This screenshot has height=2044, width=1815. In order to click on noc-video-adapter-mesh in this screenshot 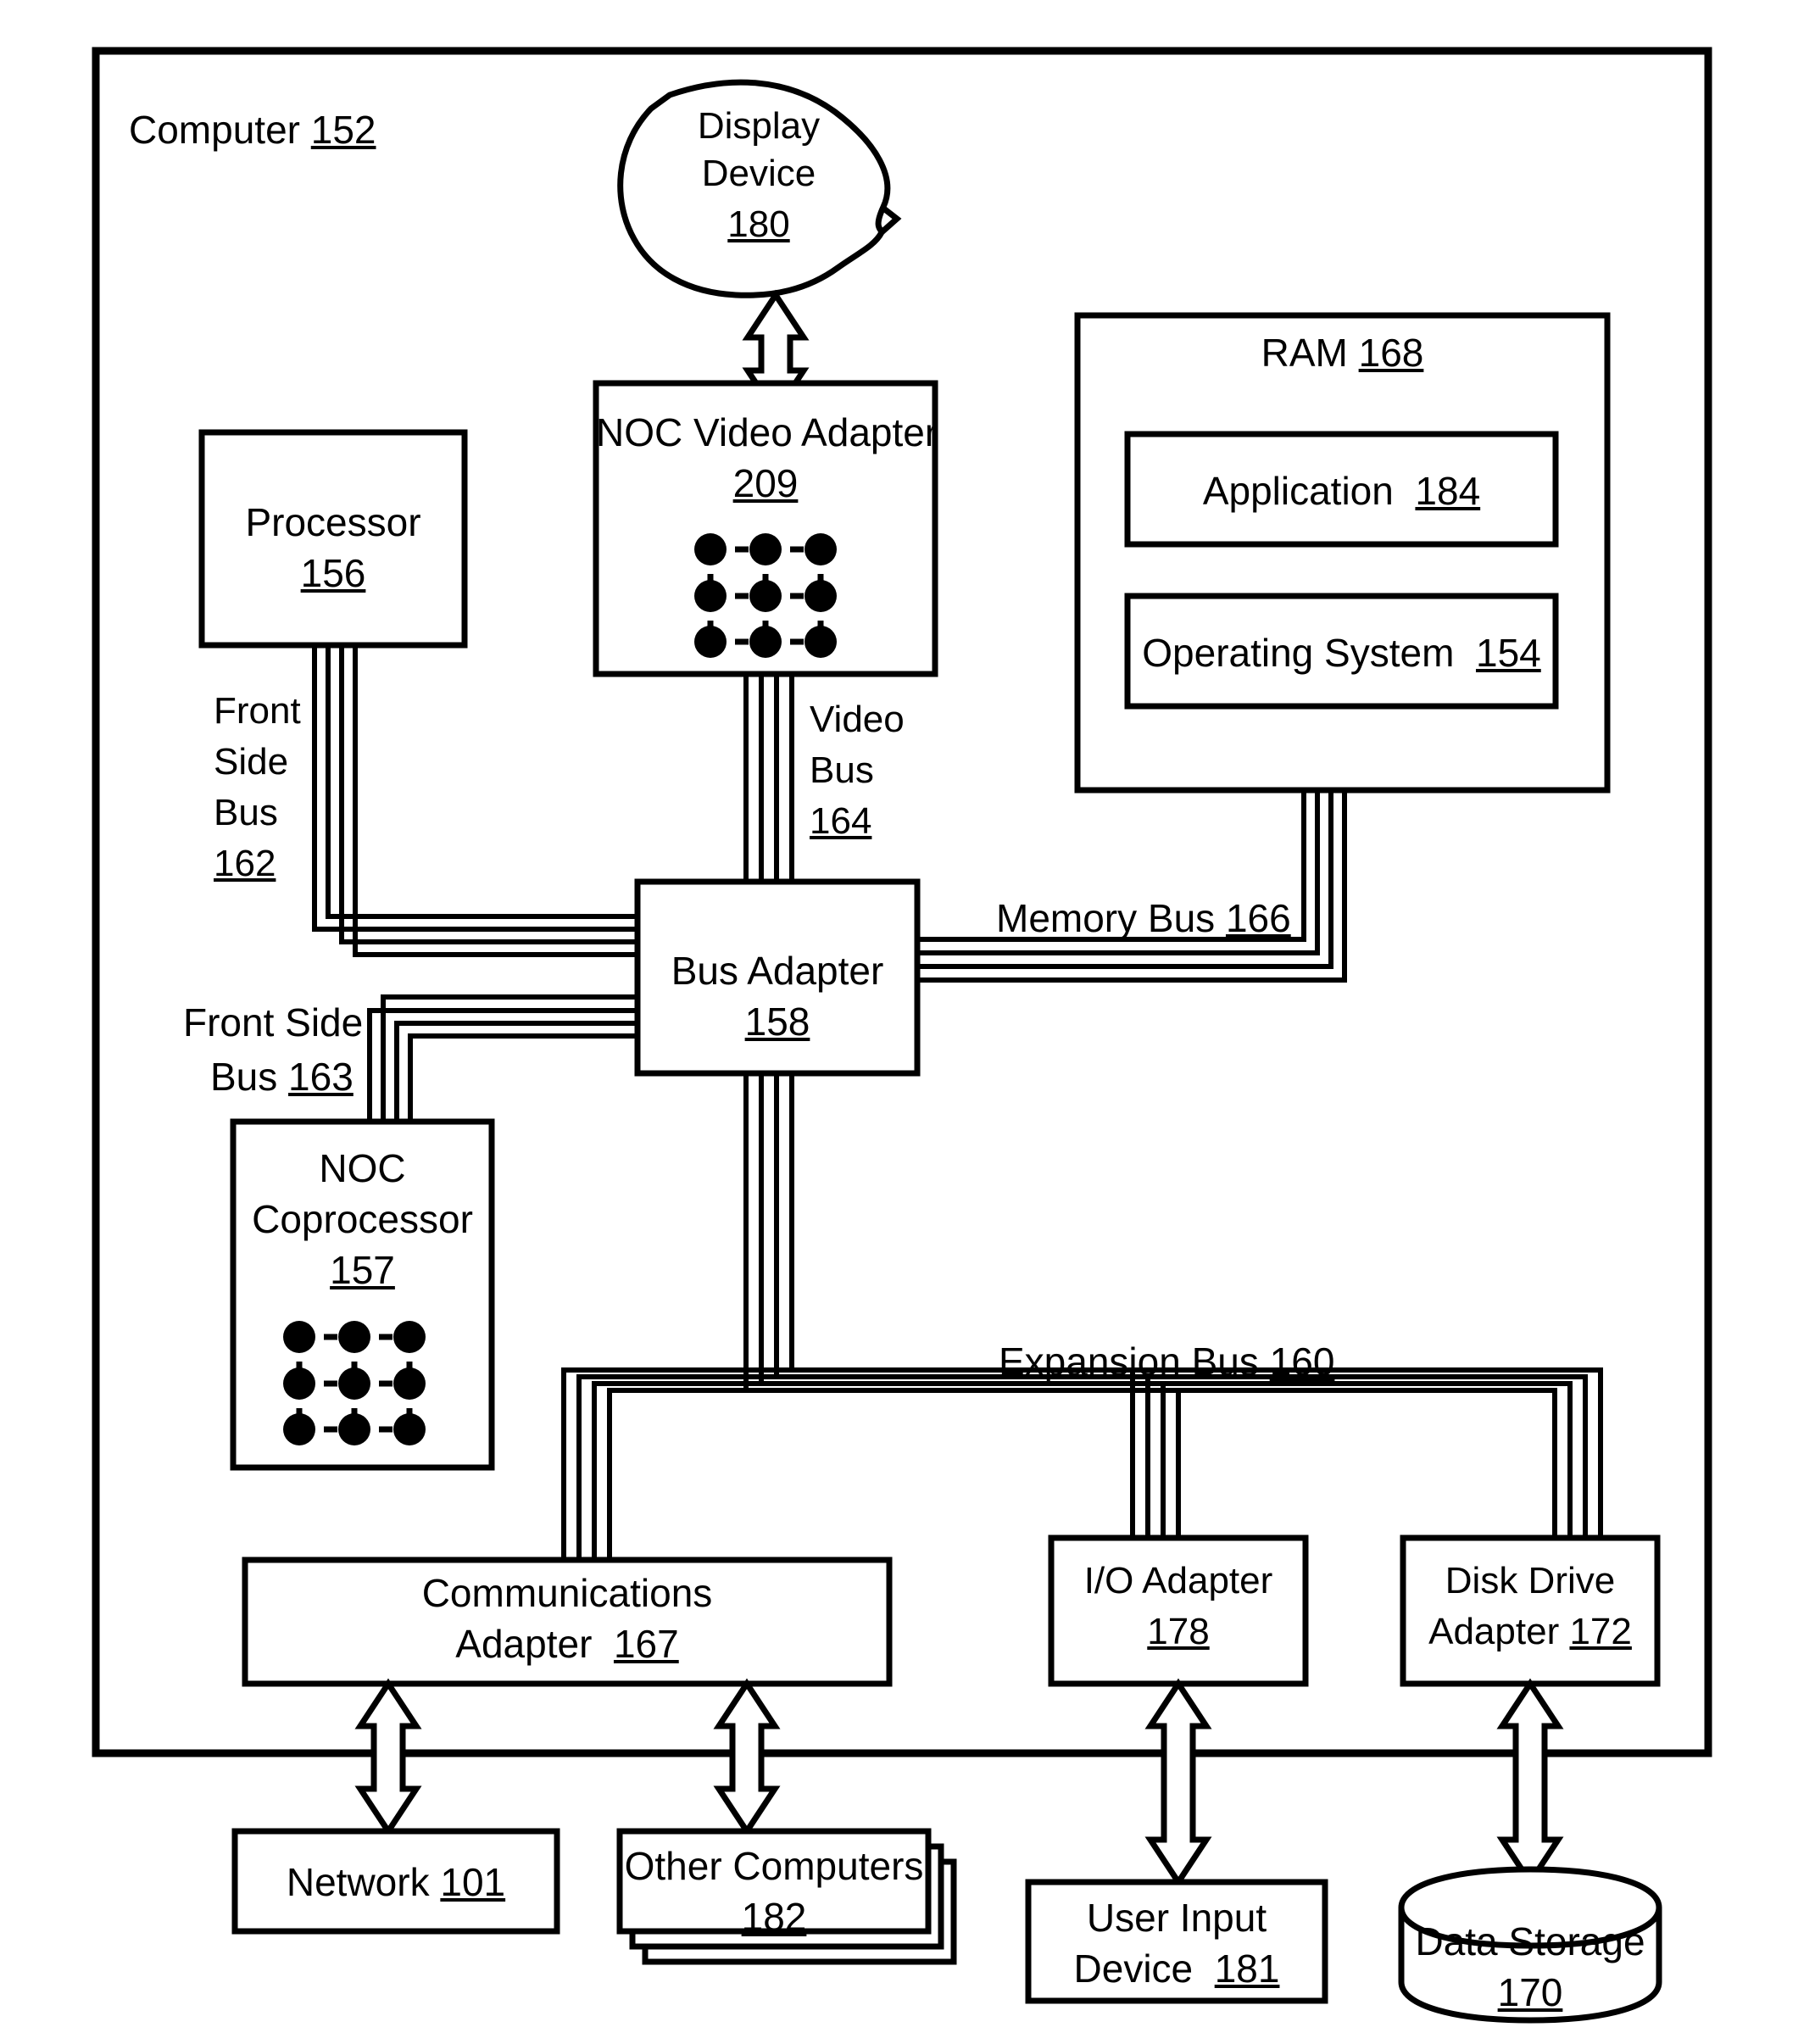, I will do `click(765, 595)`.